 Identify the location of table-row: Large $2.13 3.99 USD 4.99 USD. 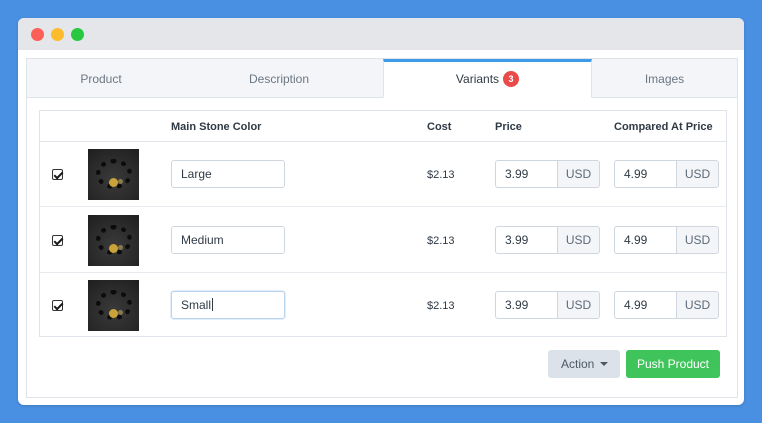
(383, 174).